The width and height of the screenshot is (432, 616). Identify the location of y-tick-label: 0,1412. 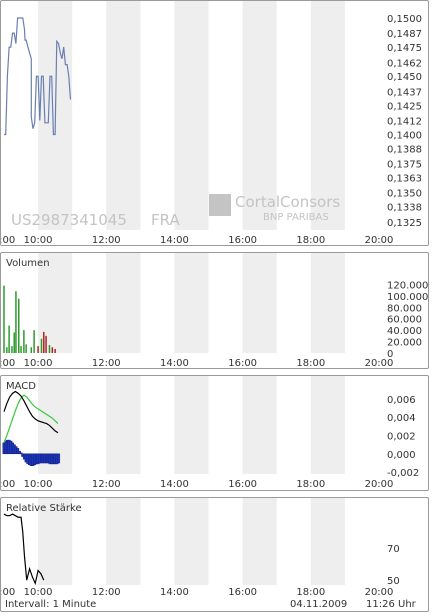
(404, 122).